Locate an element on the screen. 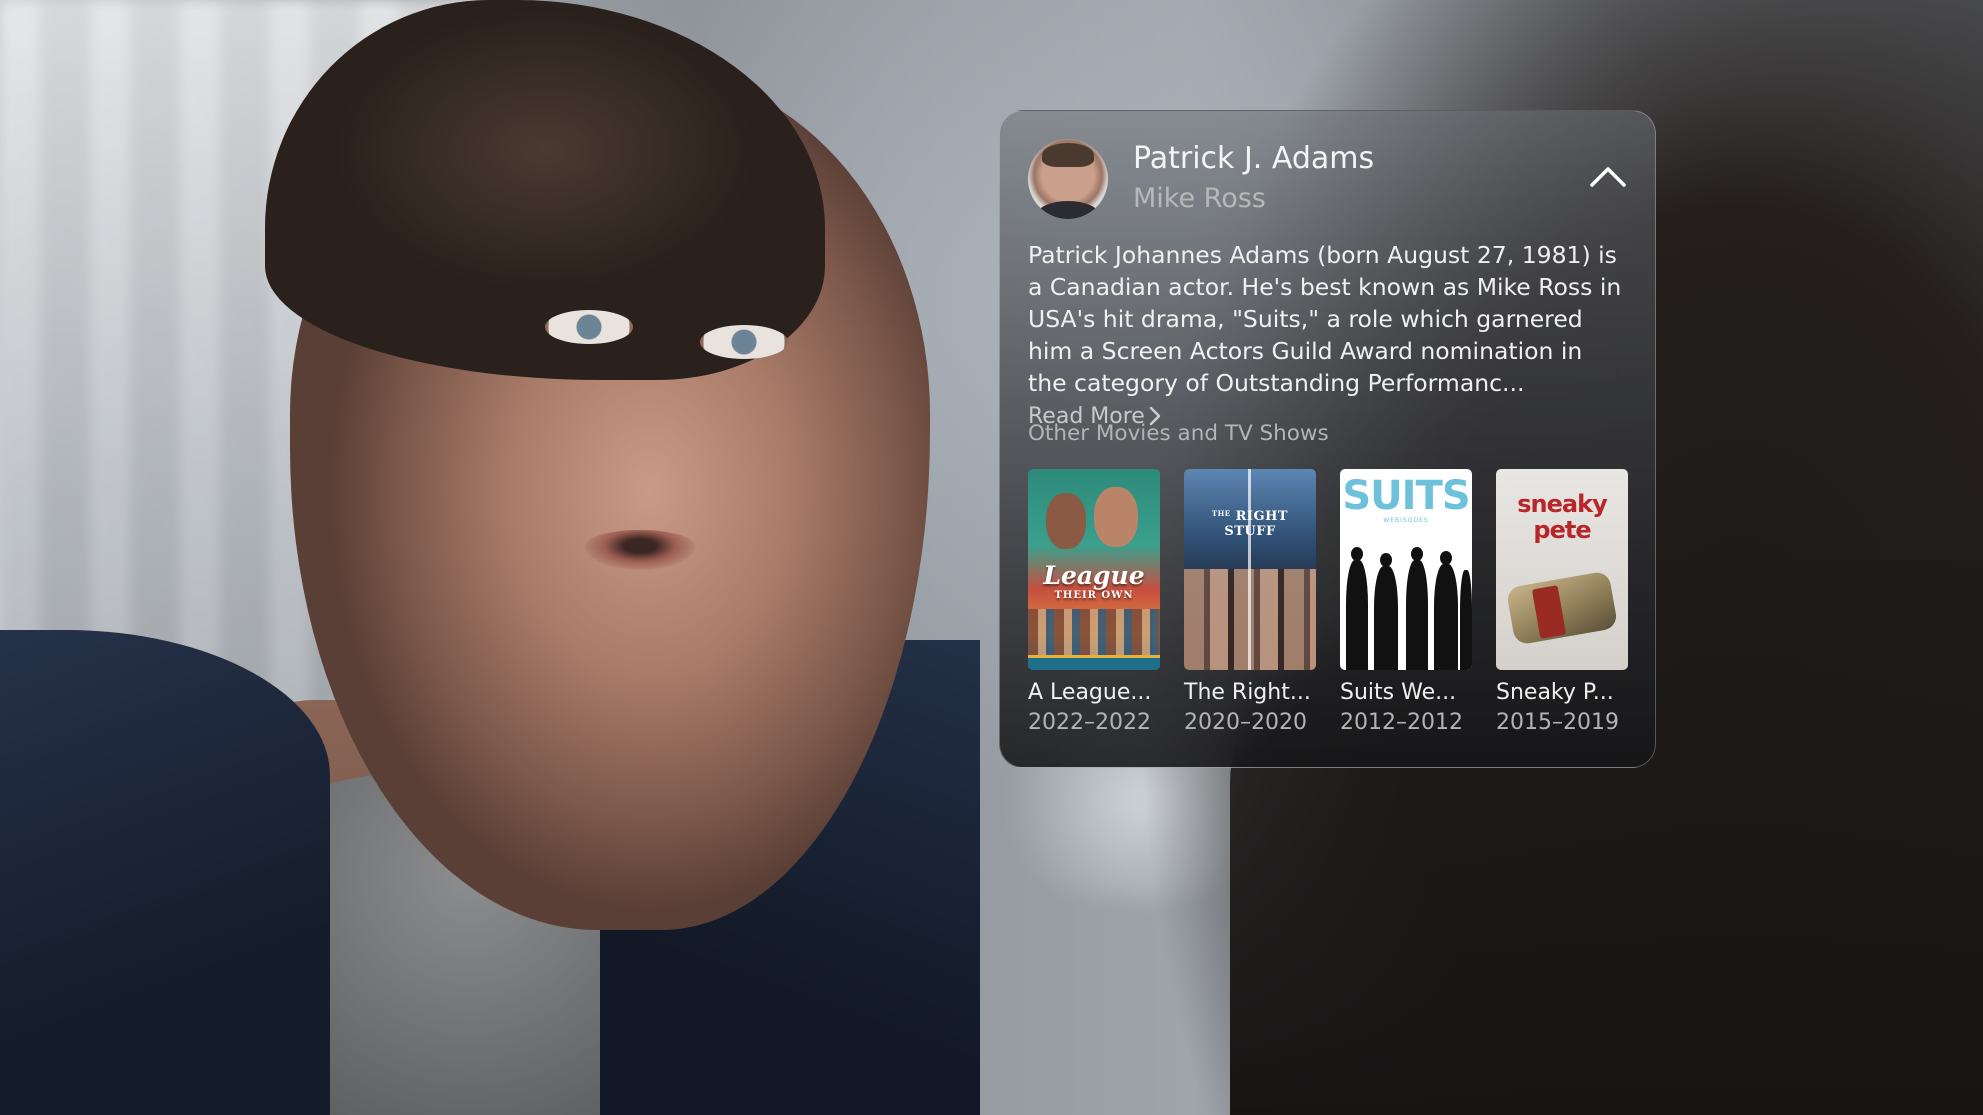 This screenshot has height=1115, width=1983. poster-a-league-of-their-own: League THEIR OWN is located at coordinates (1094, 569).